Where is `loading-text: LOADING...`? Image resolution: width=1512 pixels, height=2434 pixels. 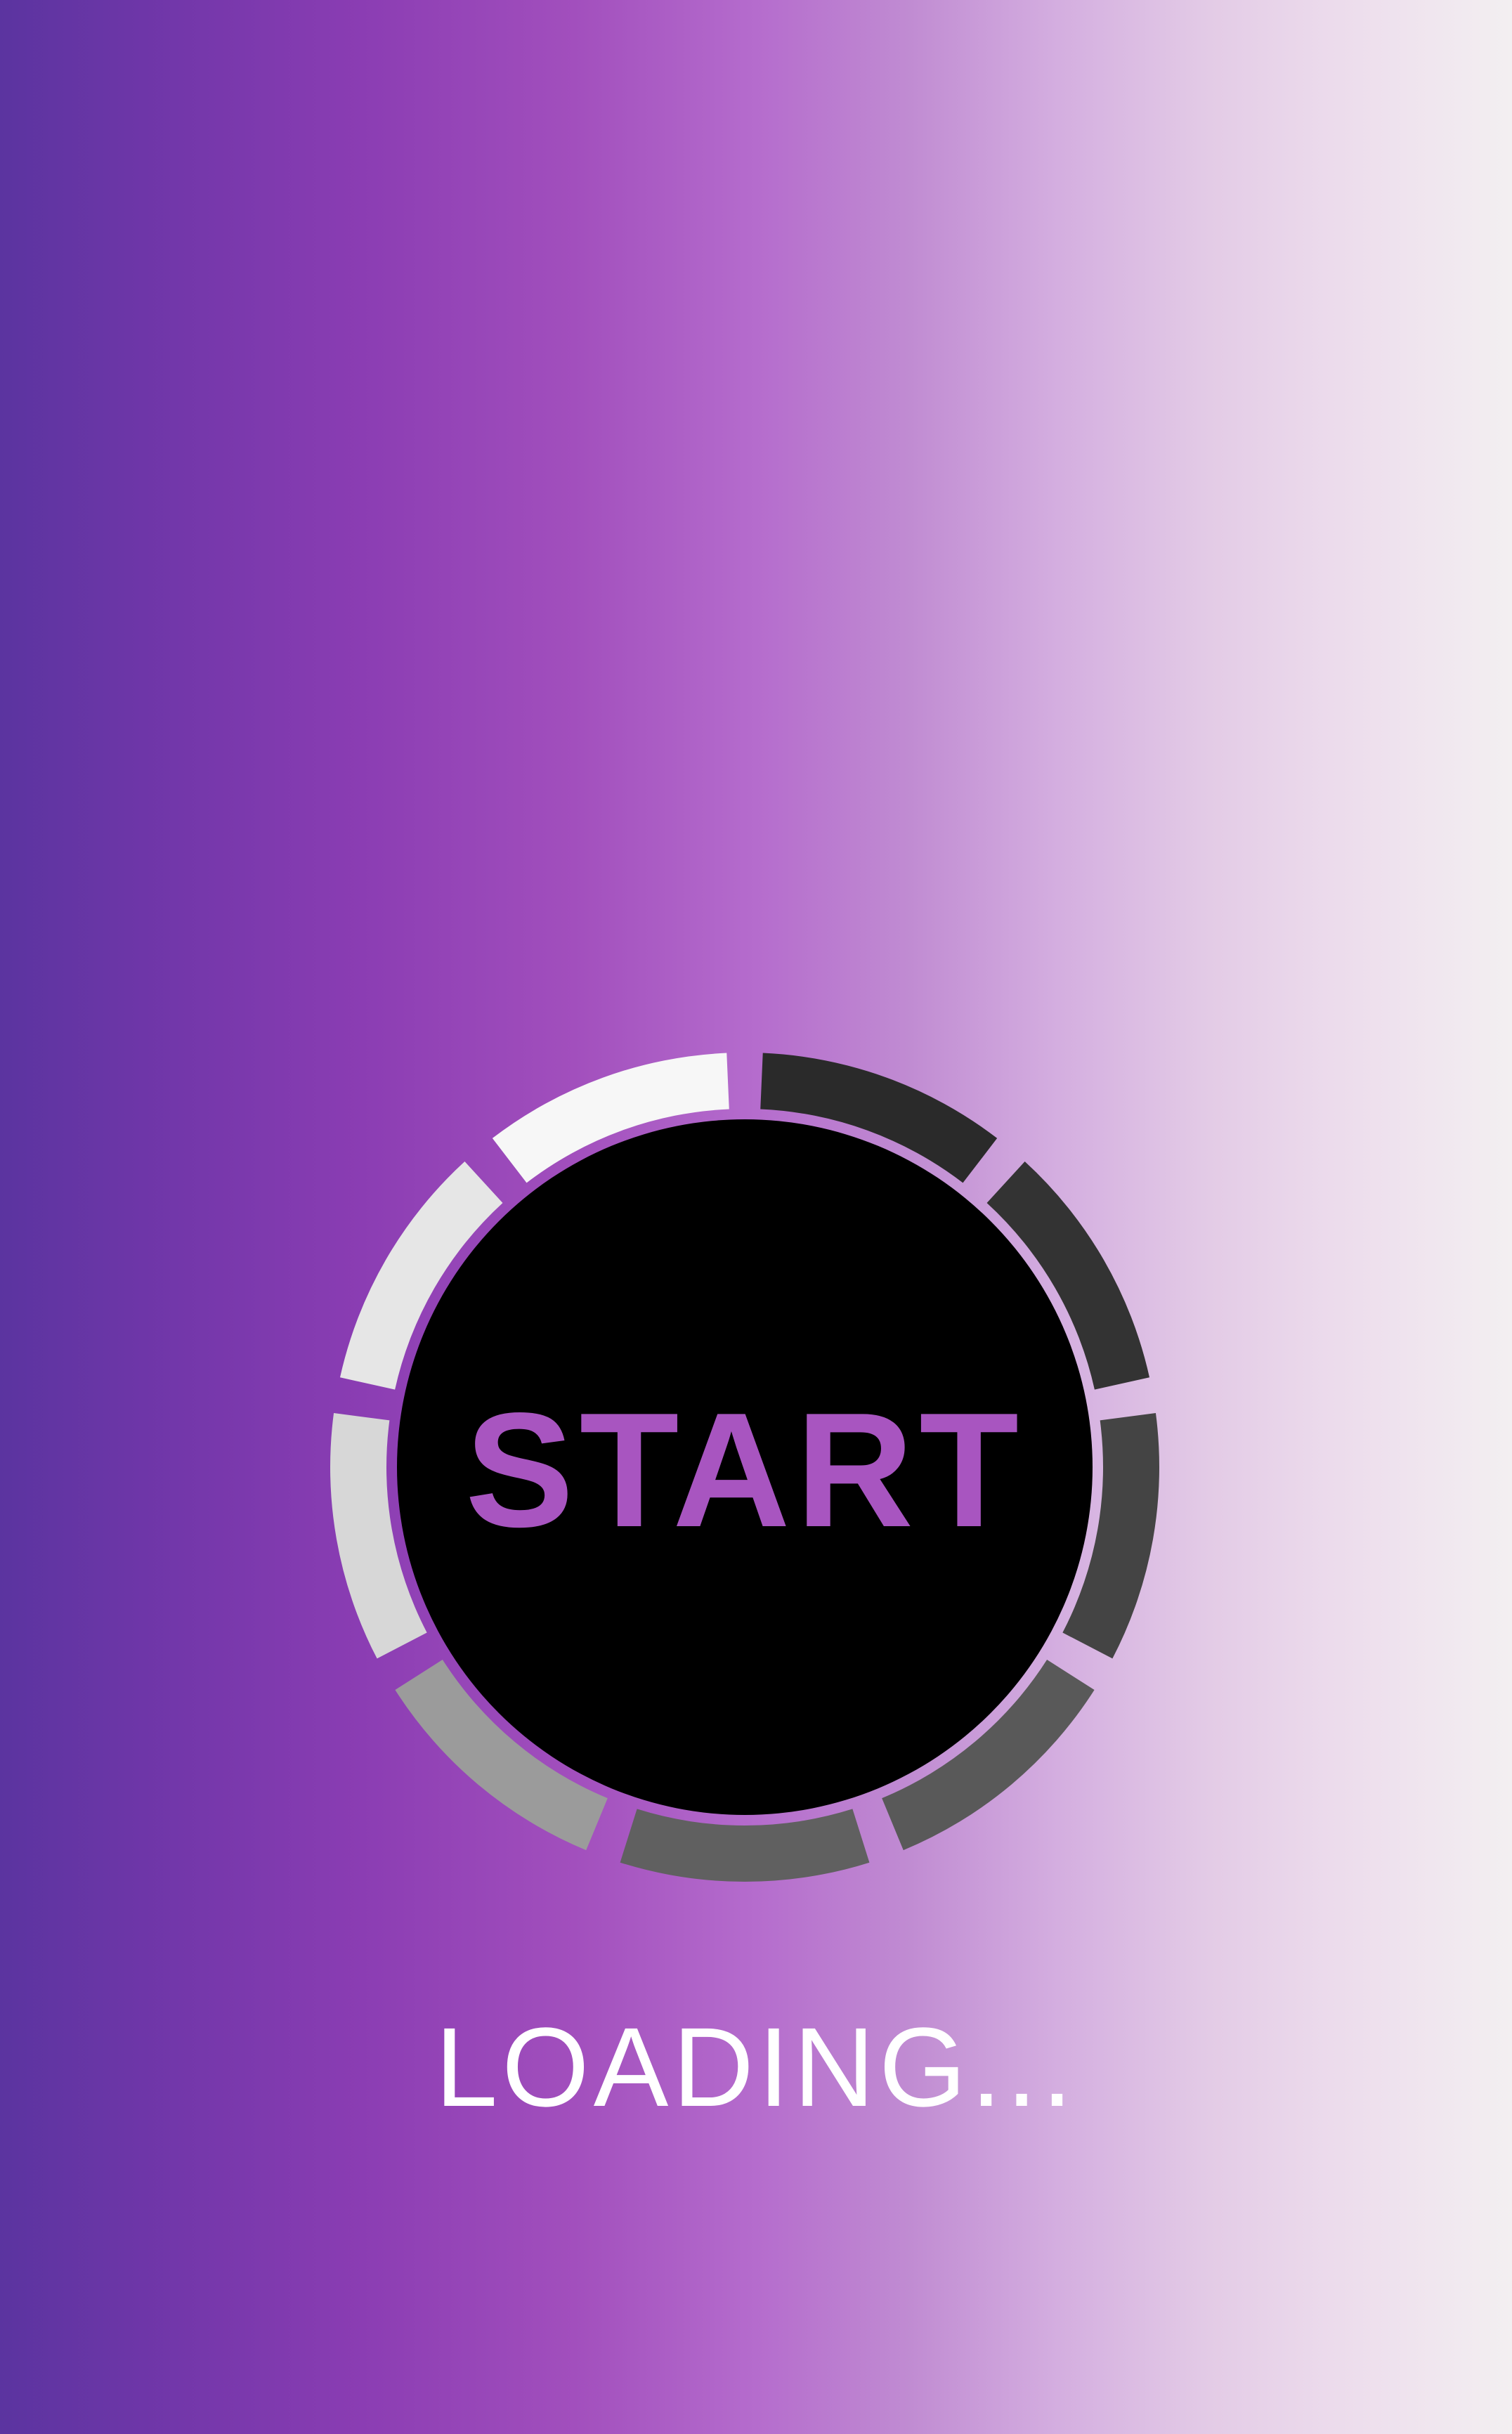
loading-text: LOADING... is located at coordinates (756, 2067).